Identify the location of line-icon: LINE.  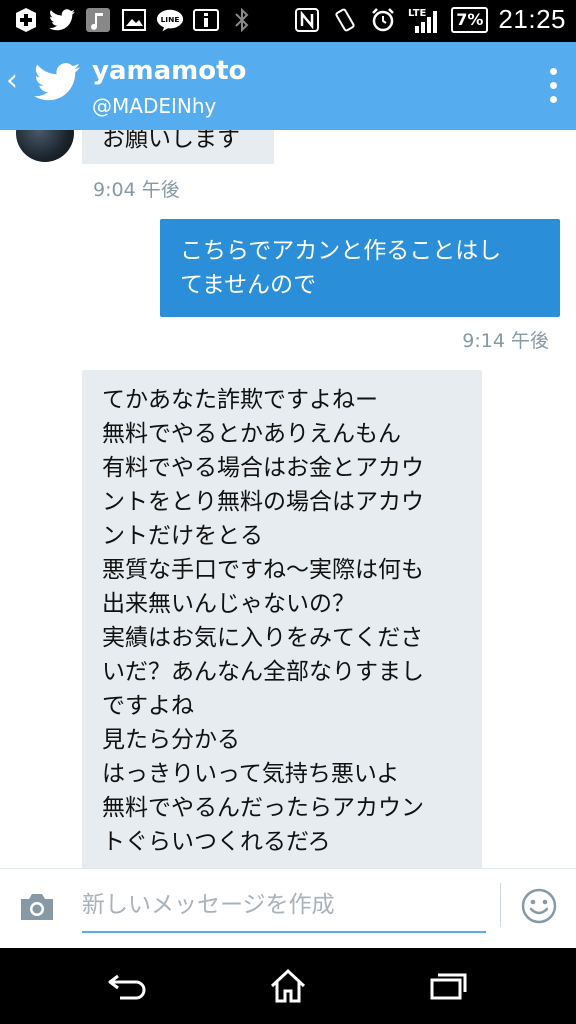
(170, 20).